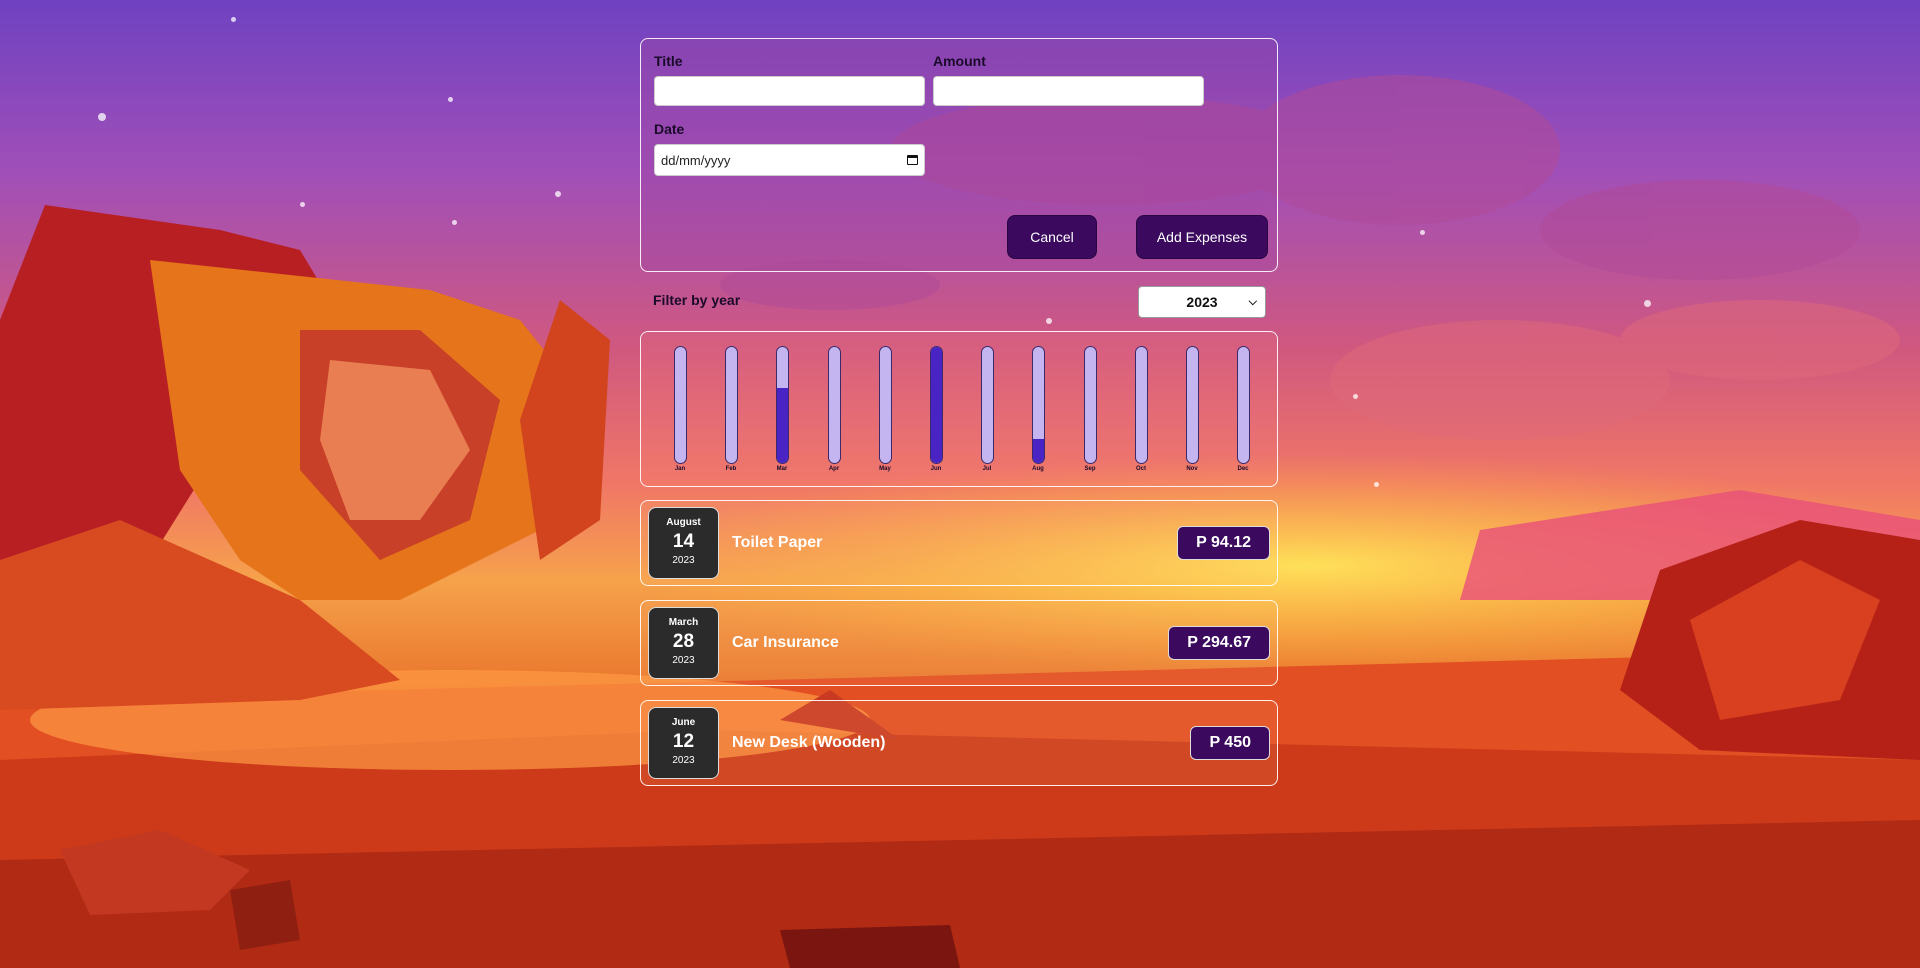 This screenshot has width=1920, height=968. Describe the element at coordinates (987, 469) in the screenshot. I see `chart-bar-label: Jul` at that location.